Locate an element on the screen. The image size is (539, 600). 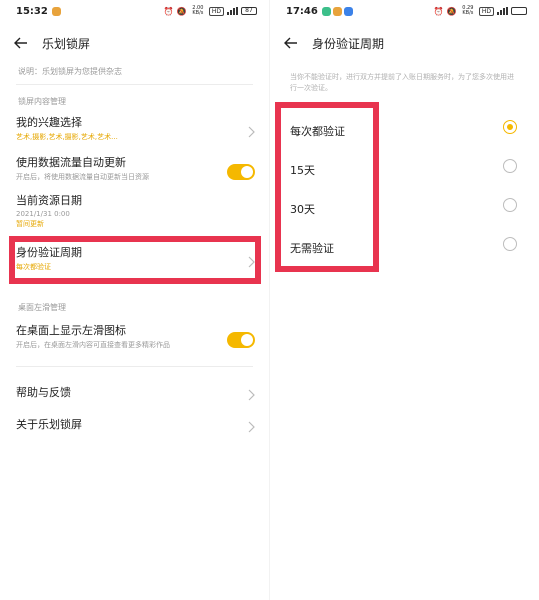
radio-15-days is located at coordinates (510, 166).